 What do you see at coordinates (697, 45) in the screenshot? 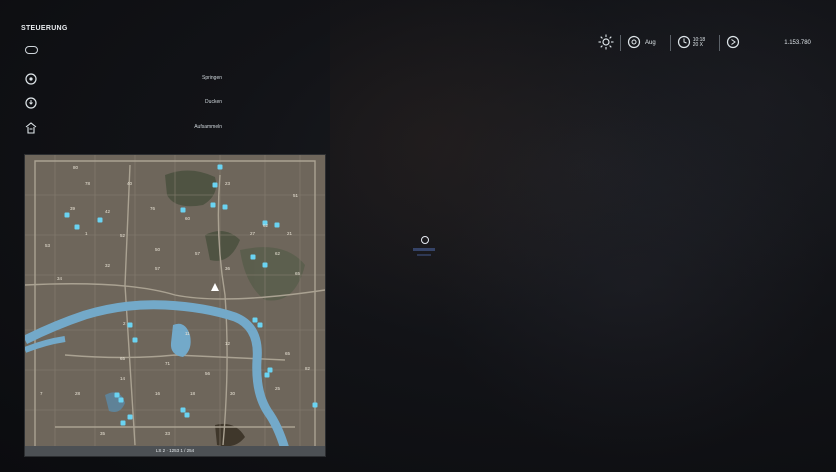
I see `hud-day: 20 X` at bounding box center [697, 45].